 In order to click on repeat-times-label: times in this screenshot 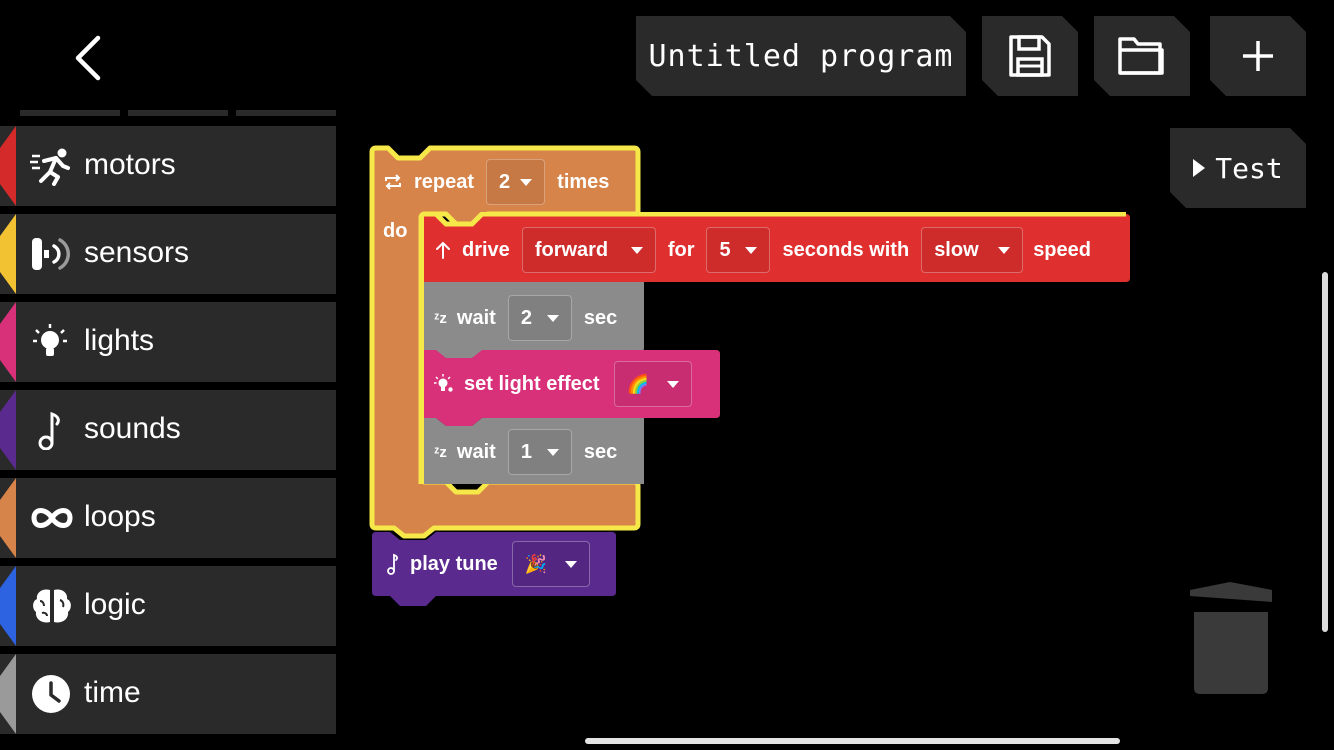, I will do `click(583, 181)`.